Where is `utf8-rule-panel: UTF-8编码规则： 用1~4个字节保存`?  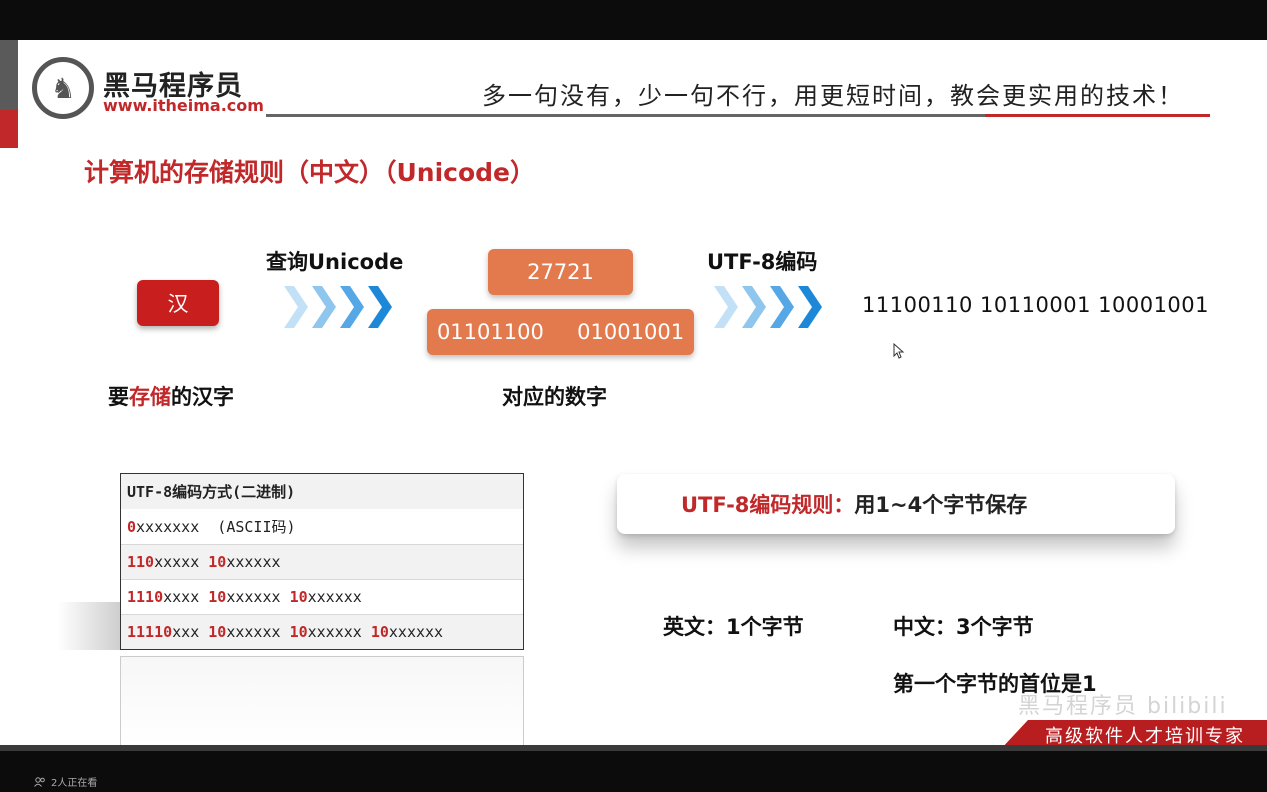
utf8-rule-panel: UTF-8编码规则： 用1~4个字节保存 is located at coordinates (896, 504).